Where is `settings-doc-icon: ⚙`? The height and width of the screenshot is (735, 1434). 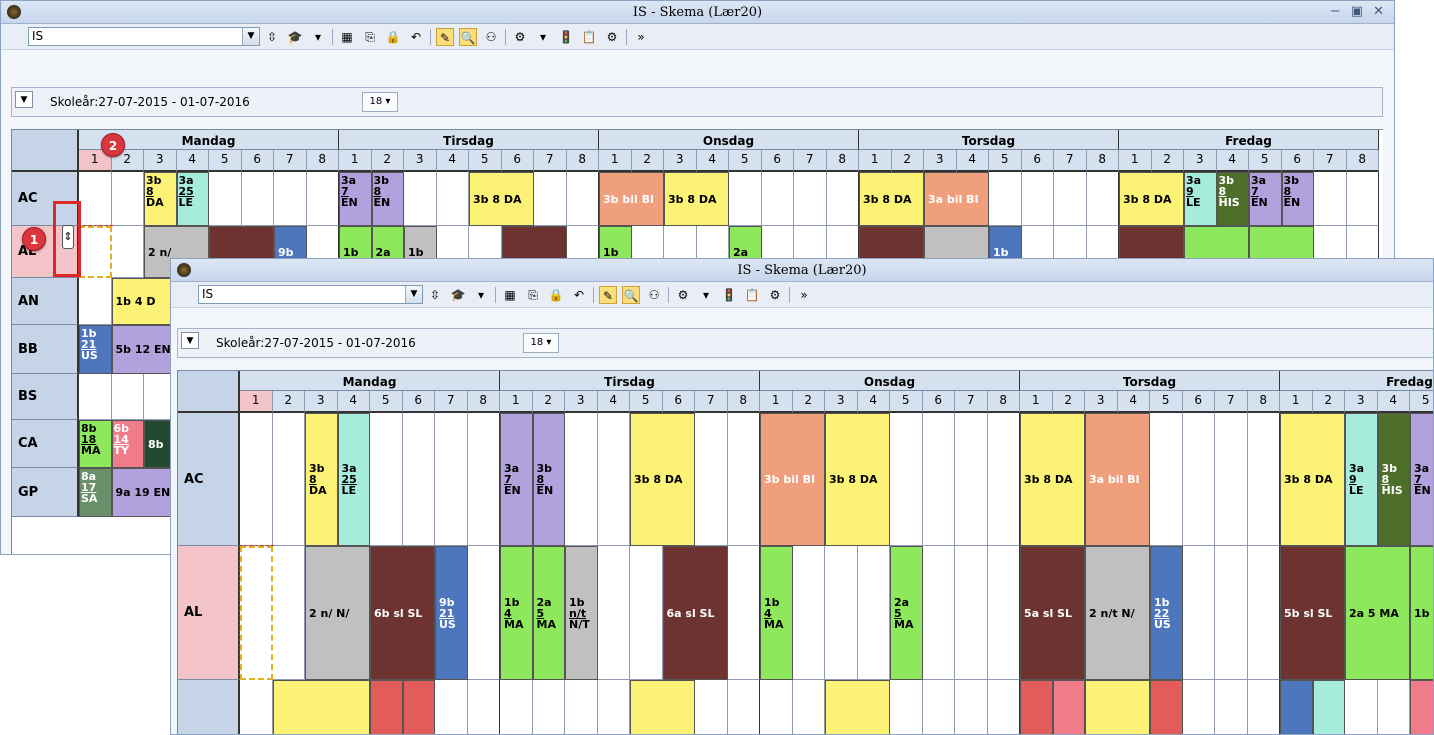
settings-doc-icon: ⚙ is located at coordinates (683, 295).